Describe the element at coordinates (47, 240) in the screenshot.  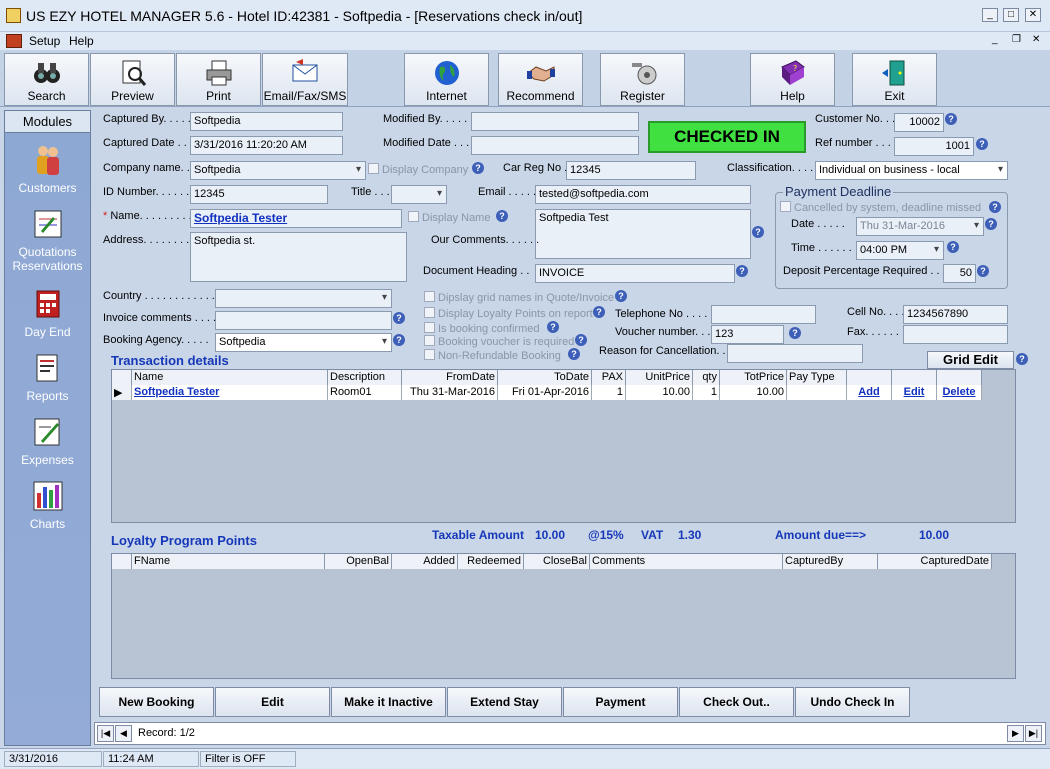
I see `sidebar-item-quotations: Quotations Reservations` at that location.